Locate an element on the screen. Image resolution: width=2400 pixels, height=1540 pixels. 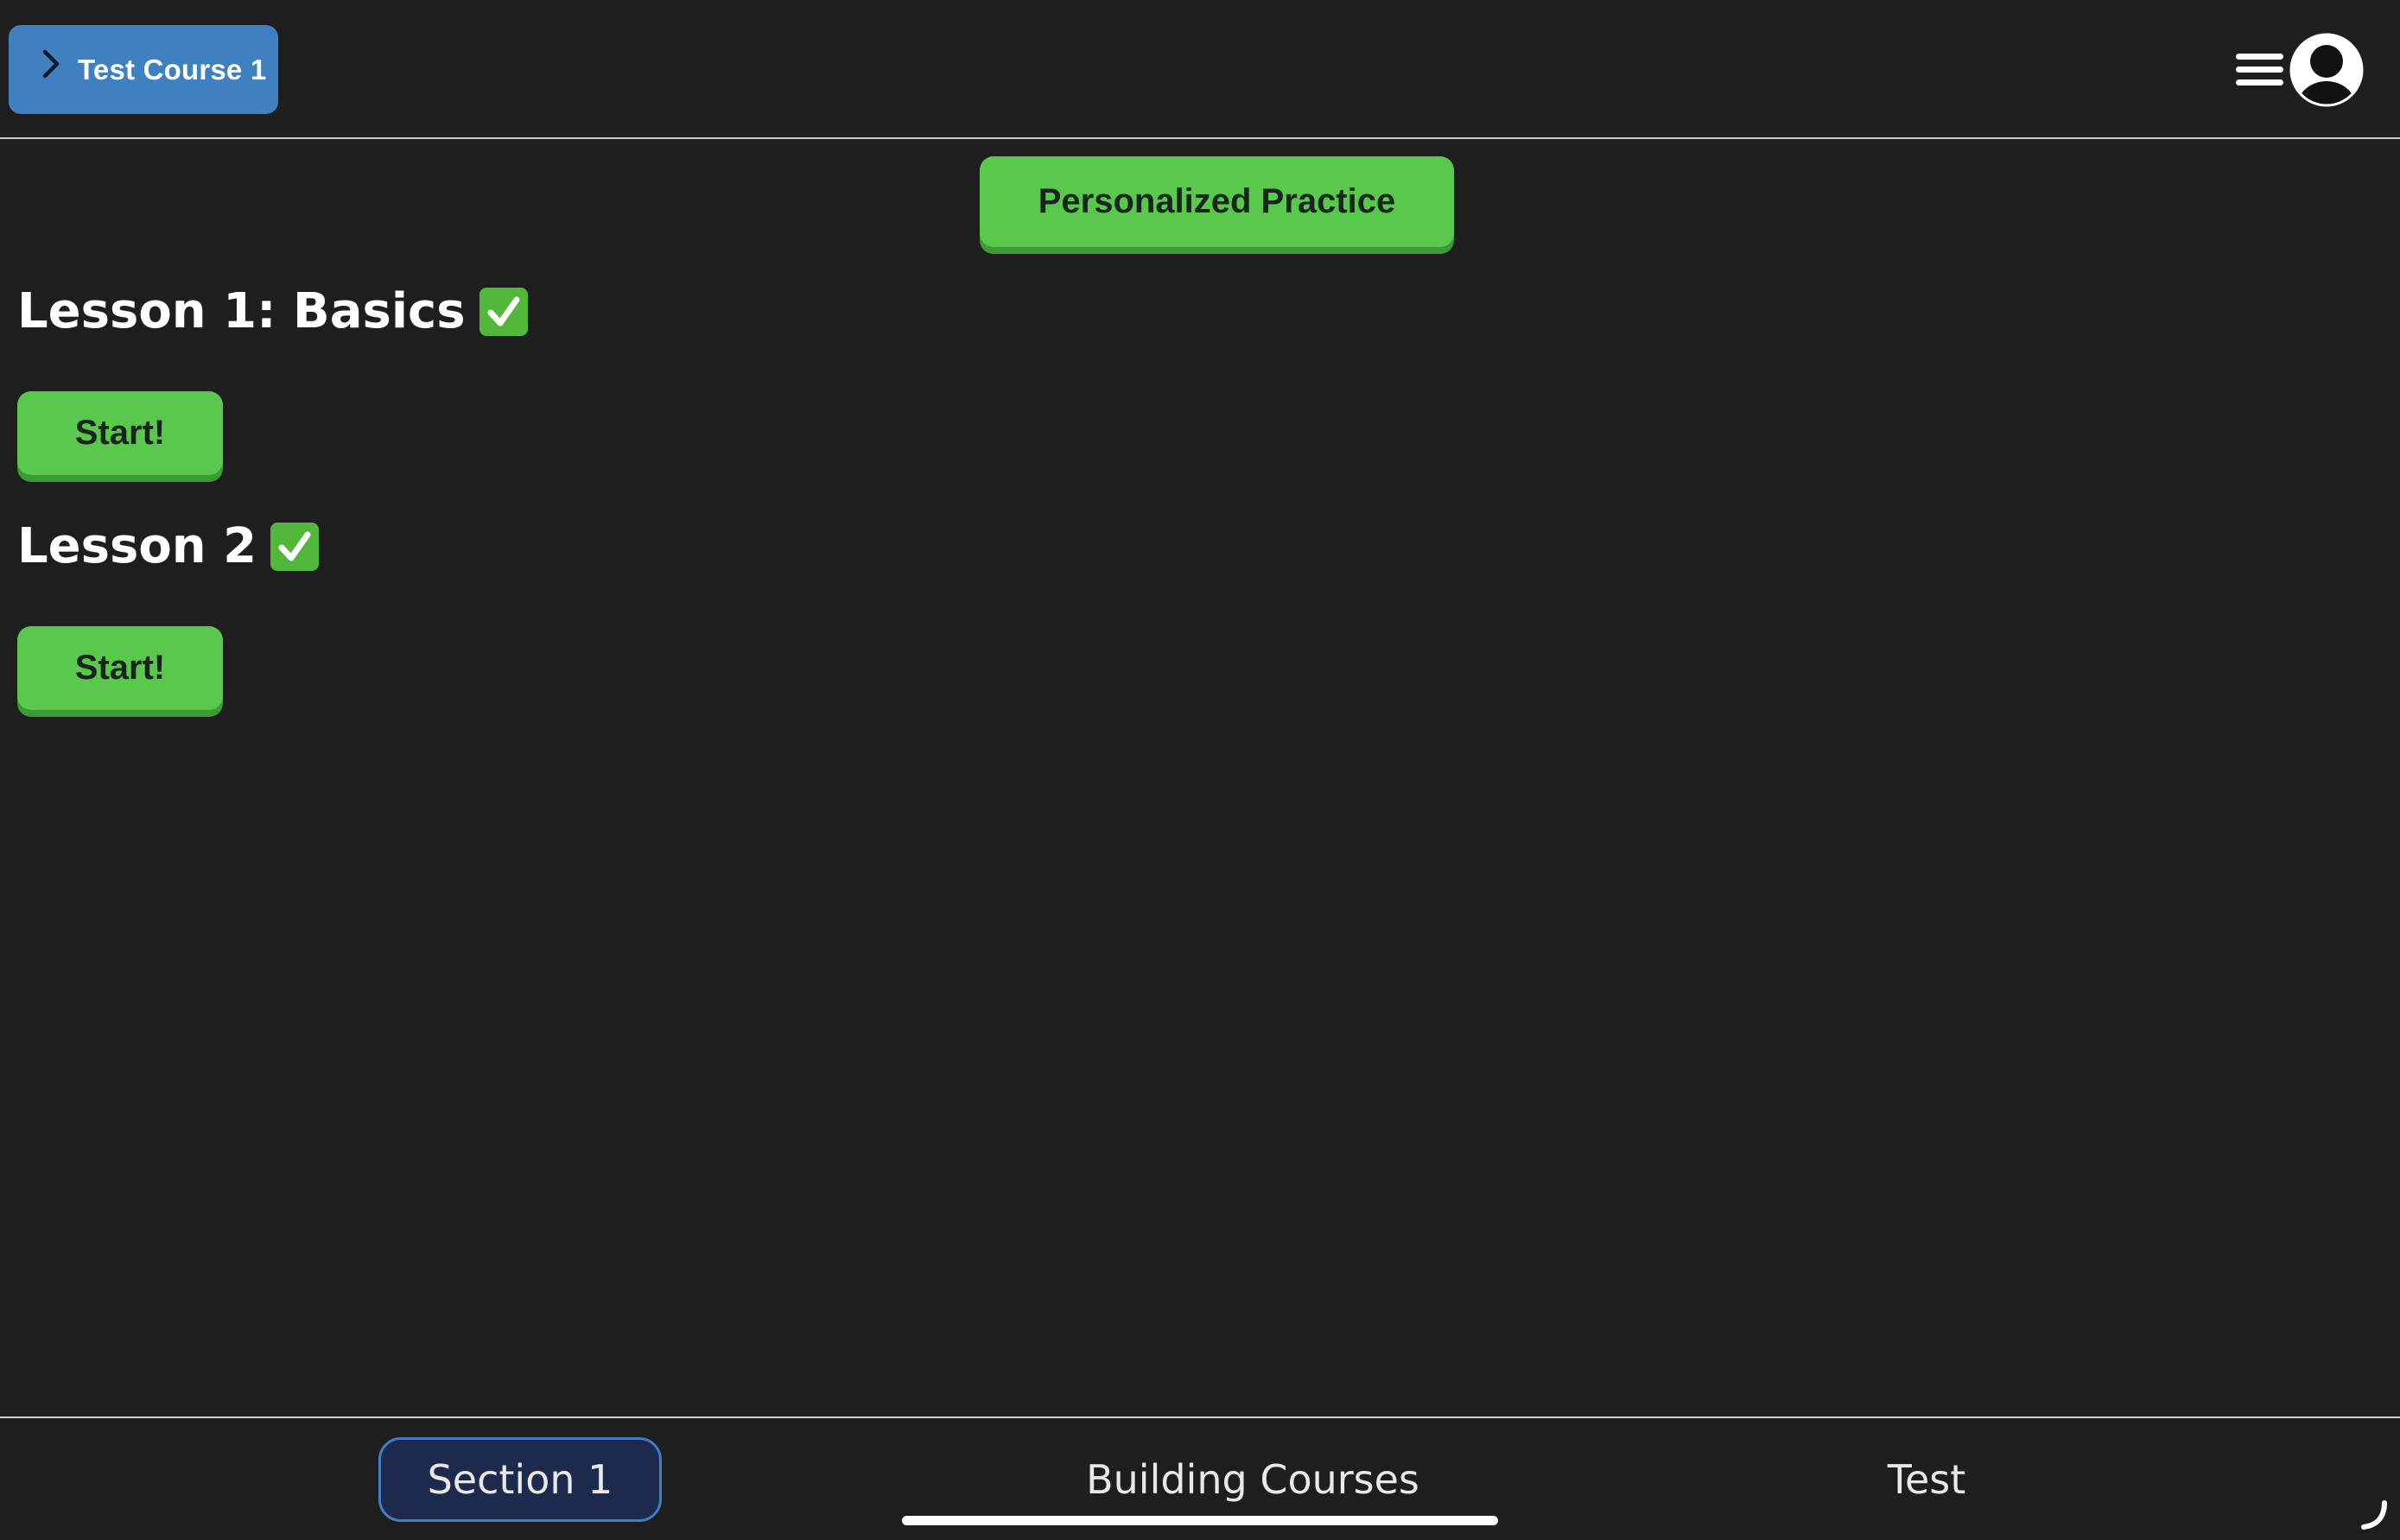
chevron-right-icon is located at coordinates (52, 64).